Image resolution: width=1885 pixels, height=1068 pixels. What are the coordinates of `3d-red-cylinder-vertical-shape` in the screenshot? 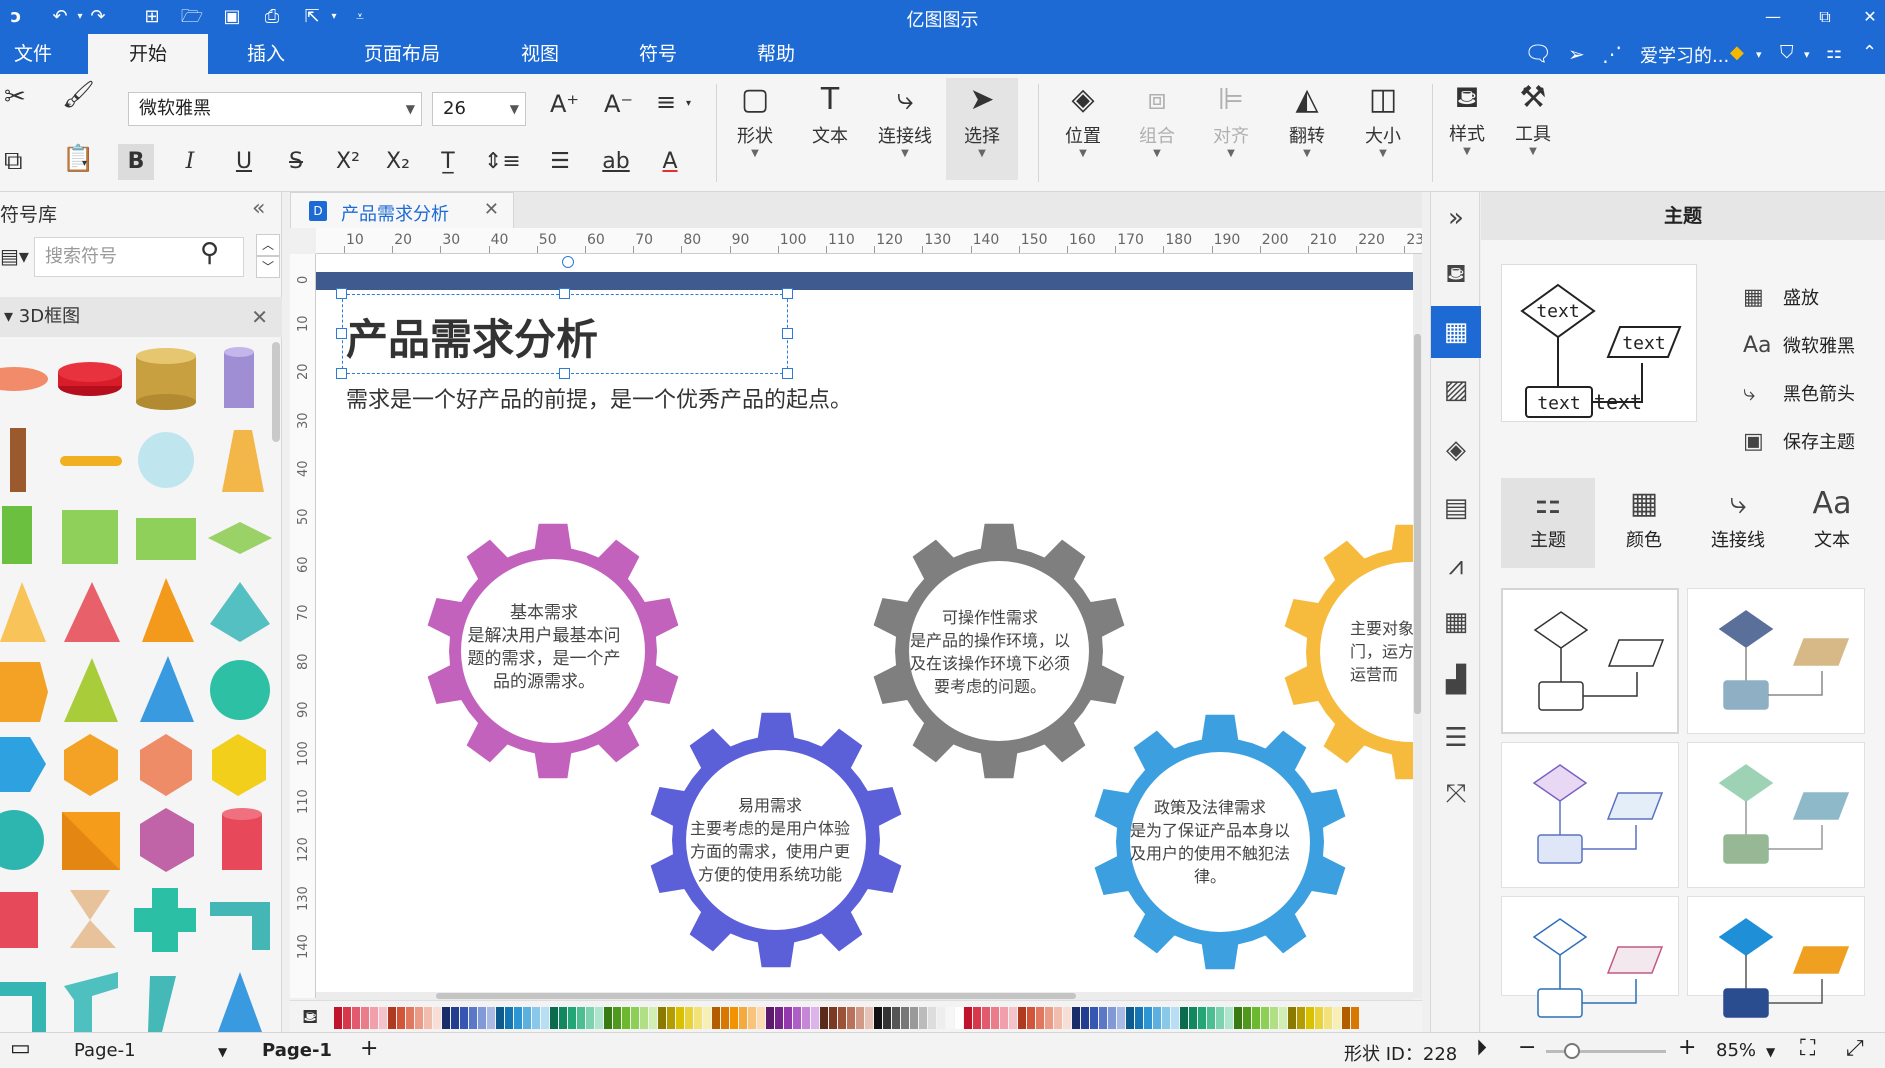 It's located at (242, 839).